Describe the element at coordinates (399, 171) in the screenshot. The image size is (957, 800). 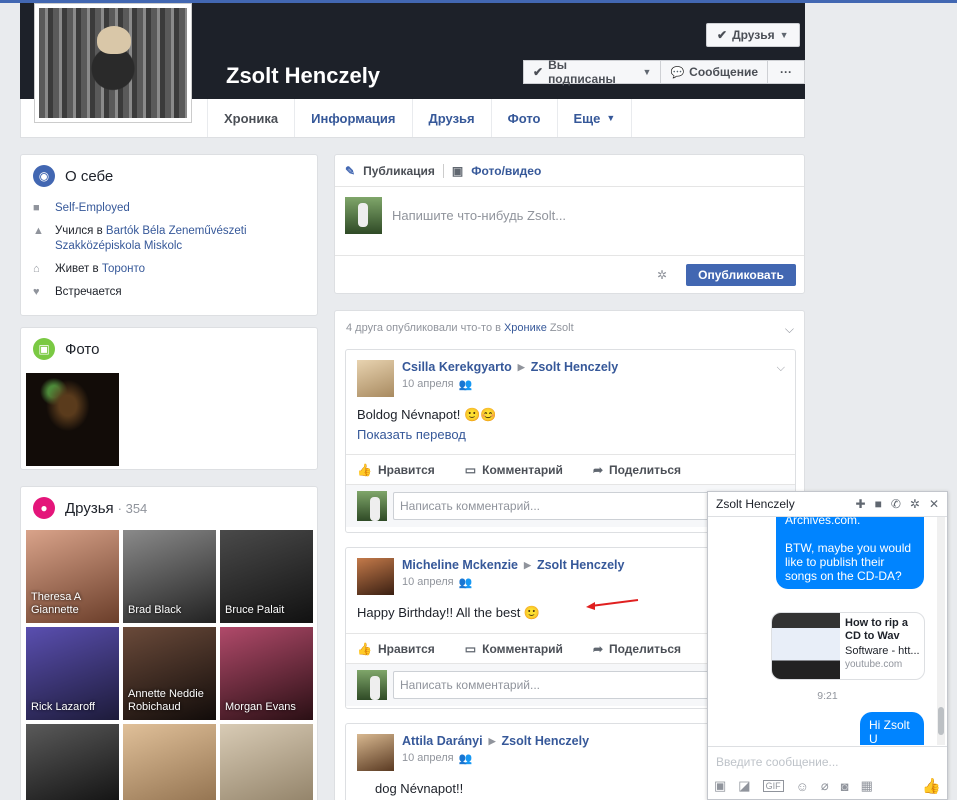
I see `composer-tab-post: Публикация` at that location.